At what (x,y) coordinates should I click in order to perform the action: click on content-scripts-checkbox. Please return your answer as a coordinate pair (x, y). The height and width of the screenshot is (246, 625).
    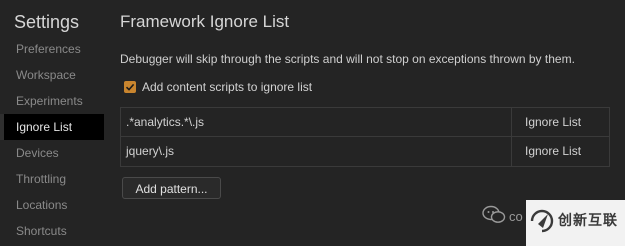
    Looking at the image, I should click on (130, 87).